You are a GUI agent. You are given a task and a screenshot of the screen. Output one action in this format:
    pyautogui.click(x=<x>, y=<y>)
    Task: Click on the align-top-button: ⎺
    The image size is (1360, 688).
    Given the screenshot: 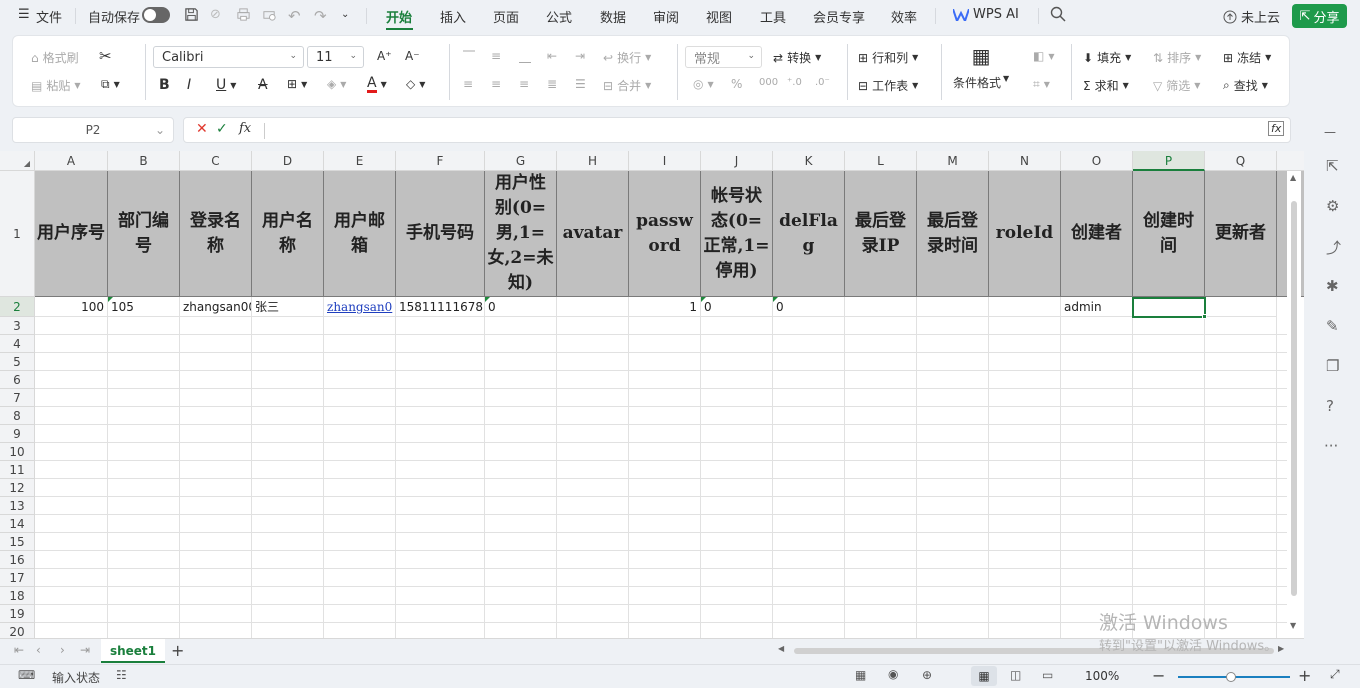 What is the action you would take?
    pyautogui.click(x=469, y=56)
    